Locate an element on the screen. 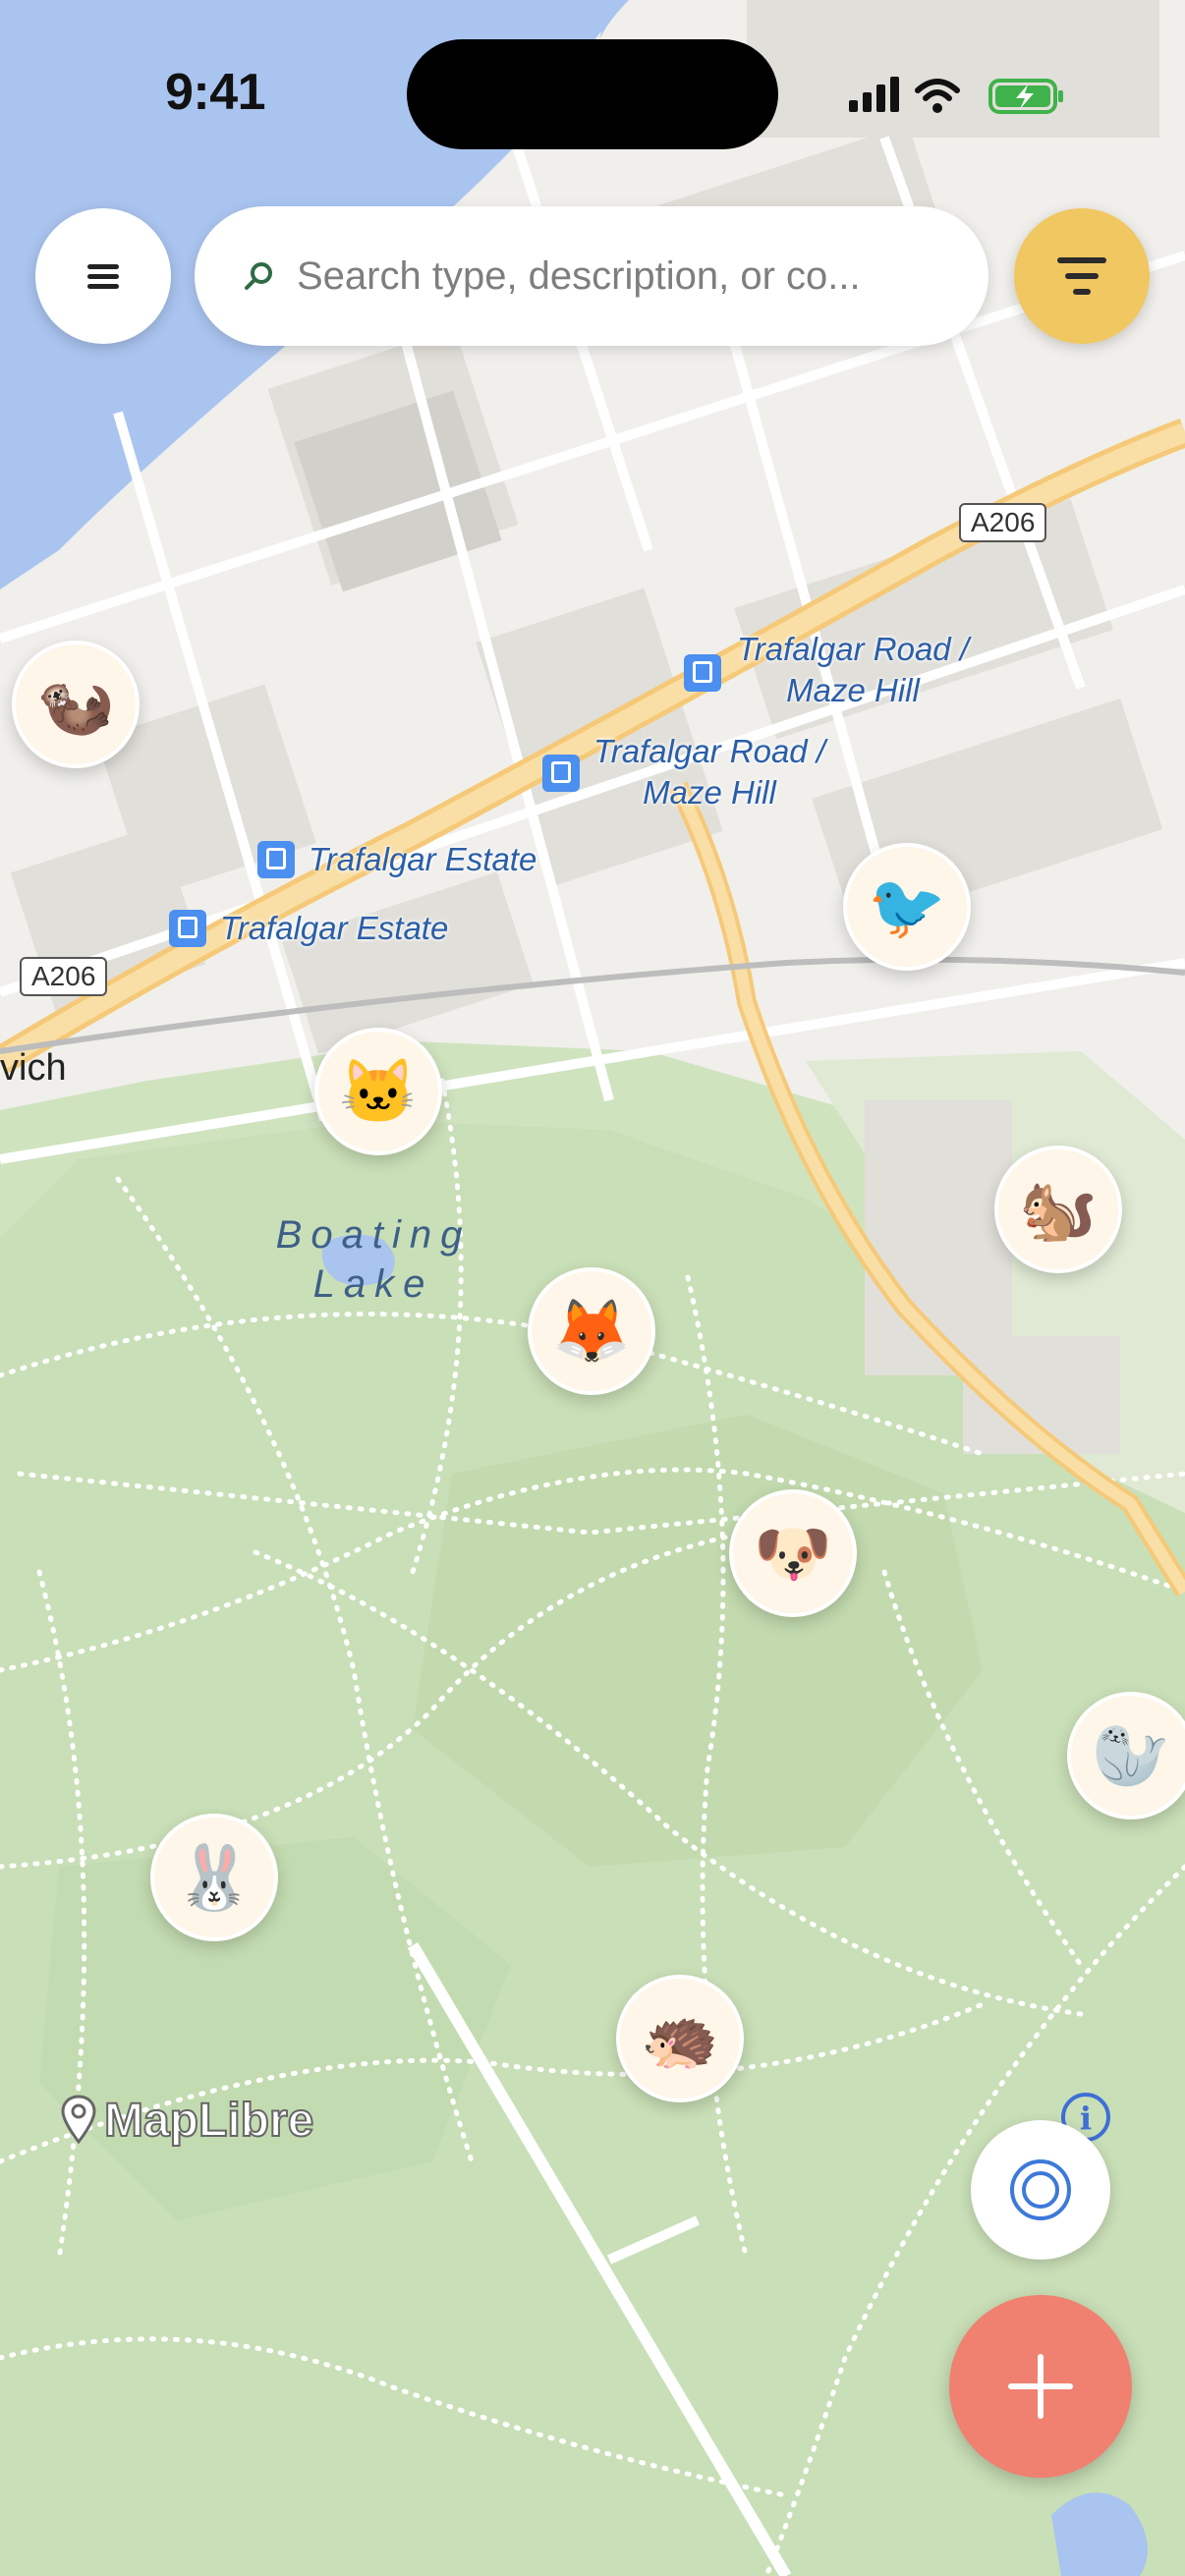  filter-button is located at coordinates (1082, 276).